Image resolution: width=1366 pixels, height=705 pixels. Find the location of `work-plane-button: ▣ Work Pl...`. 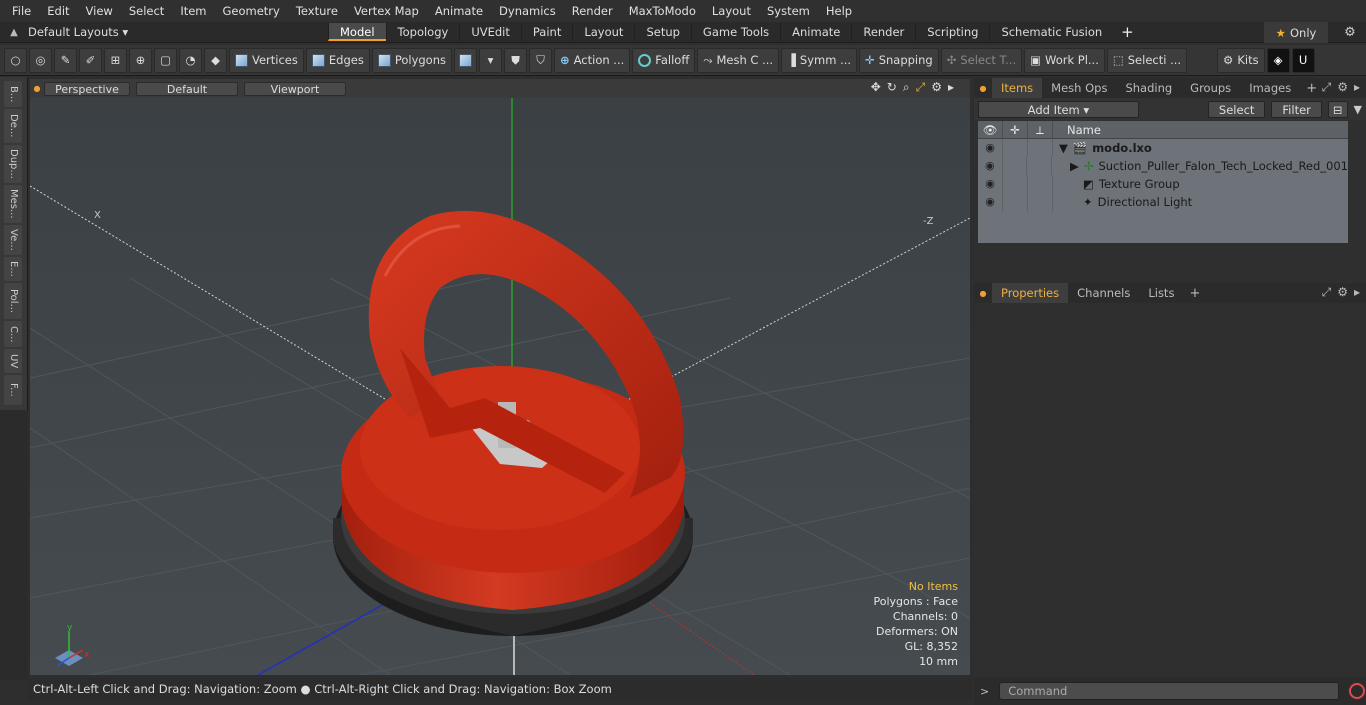

work-plane-button: ▣ Work Pl... is located at coordinates (1064, 60).